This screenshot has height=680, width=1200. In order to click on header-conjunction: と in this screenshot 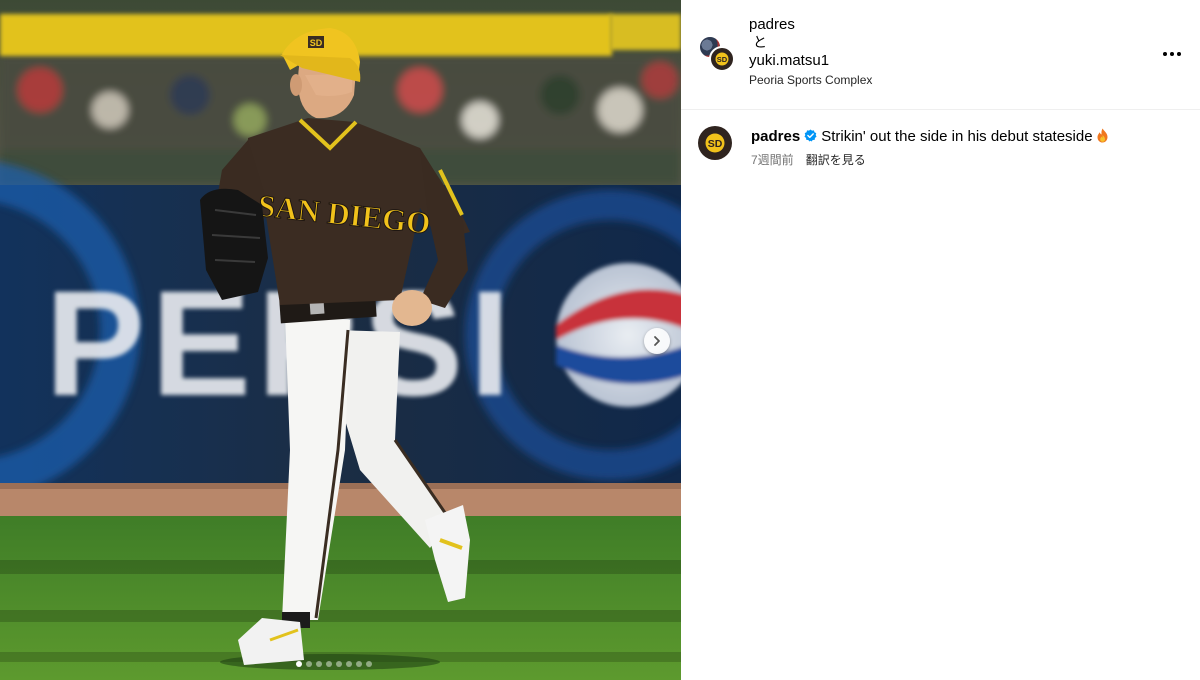, I will do `click(760, 42)`.